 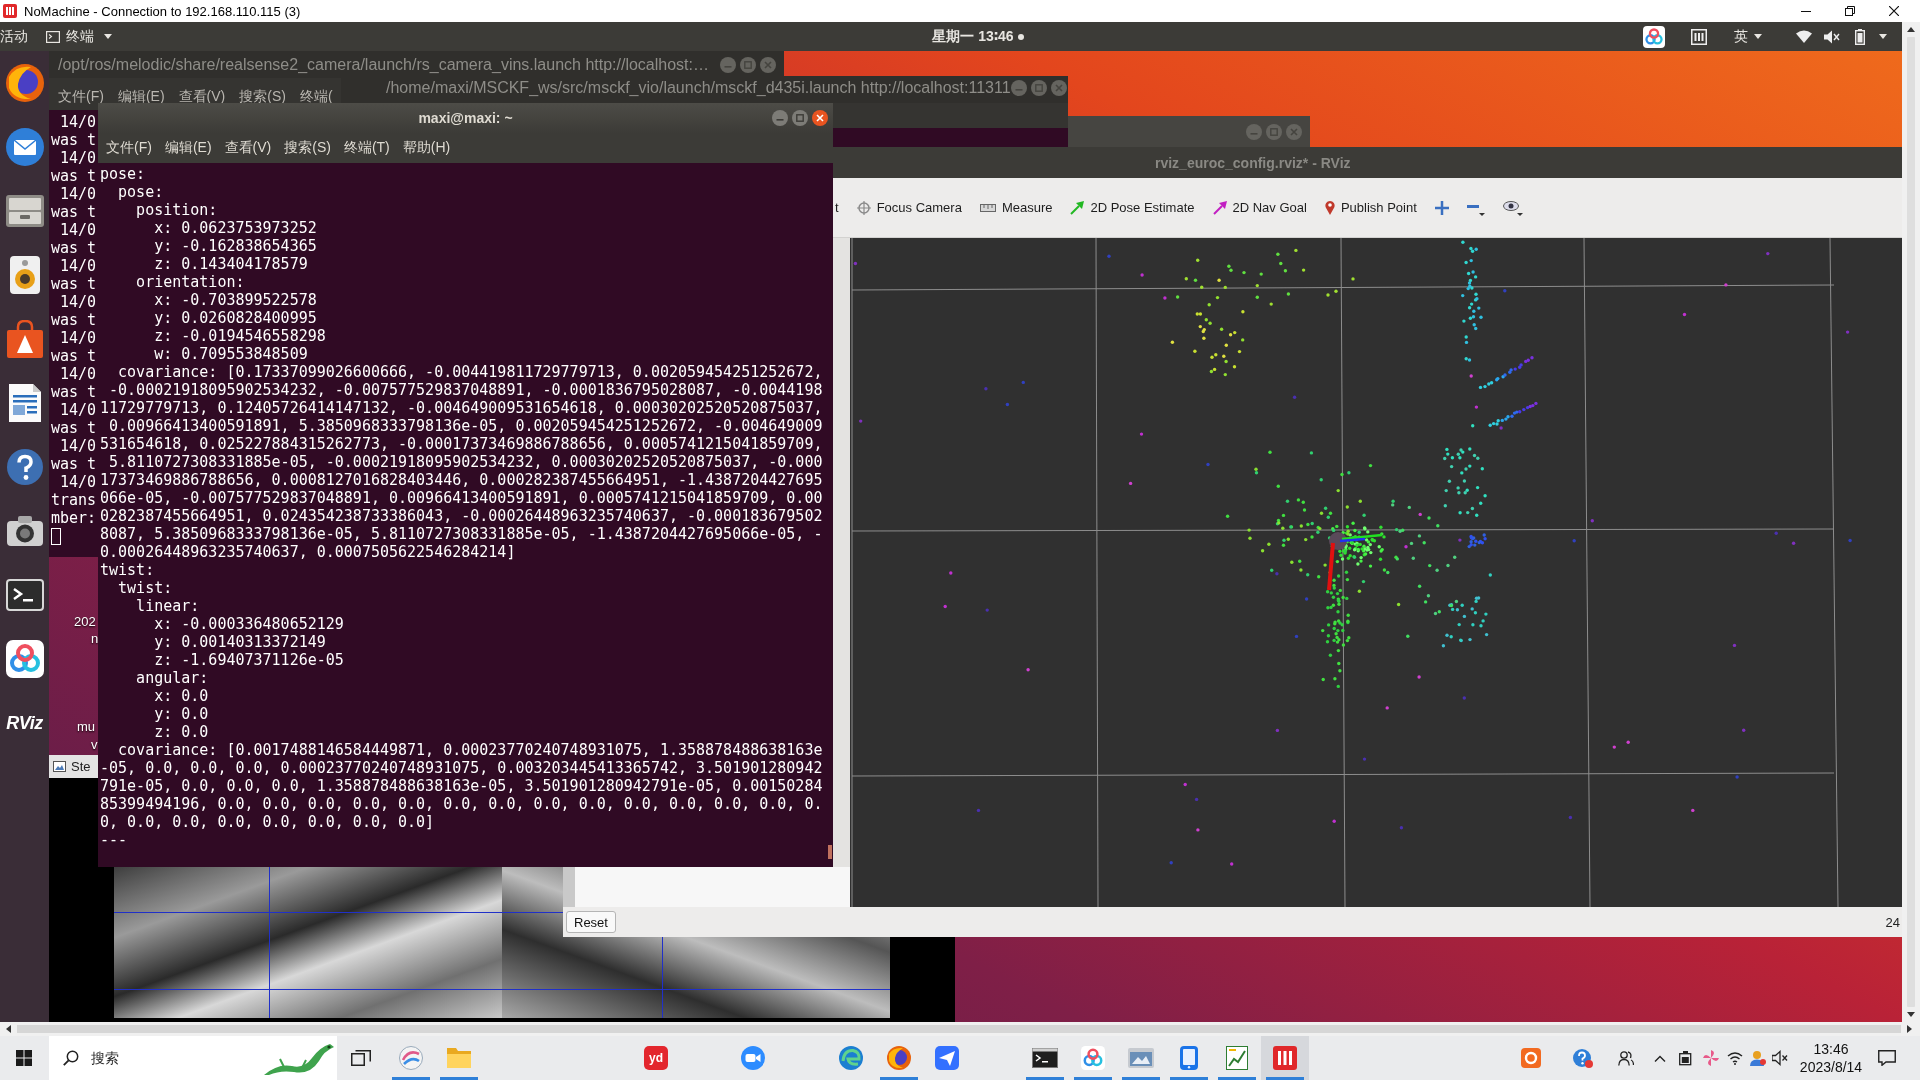 I want to click on user-icon, so click(x=1758, y=1058).